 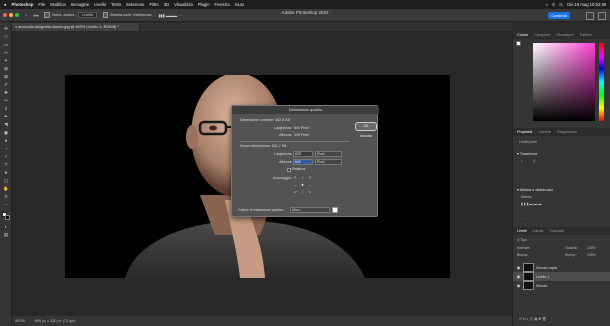 What do you see at coordinates (6, 234) in the screenshot?
I see `screen-mode-icon: ▤` at bounding box center [6, 234].